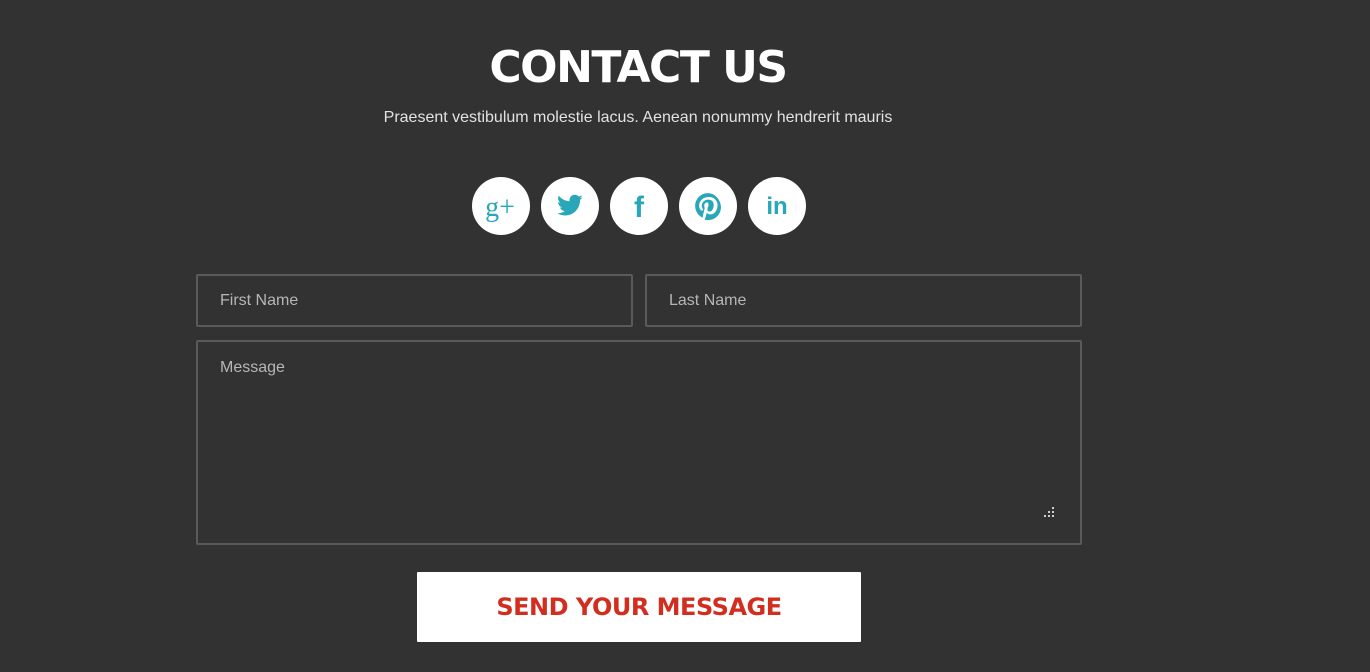  What do you see at coordinates (638, 67) in the screenshot?
I see `page-title: CONTACT US` at bounding box center [638, 67].